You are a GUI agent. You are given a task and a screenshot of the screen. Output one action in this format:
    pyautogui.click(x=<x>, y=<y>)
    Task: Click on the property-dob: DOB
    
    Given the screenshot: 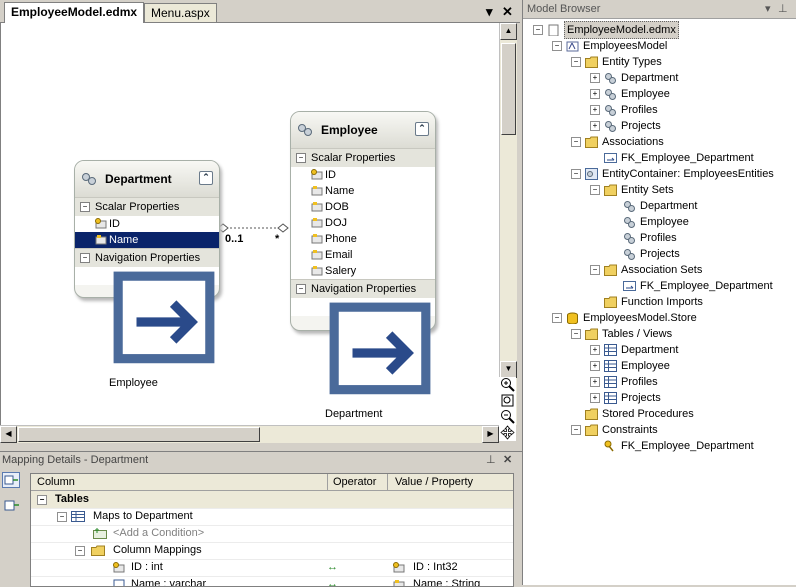 What is the action you would take?
    pyautogui.click(x=363, y=207)
    